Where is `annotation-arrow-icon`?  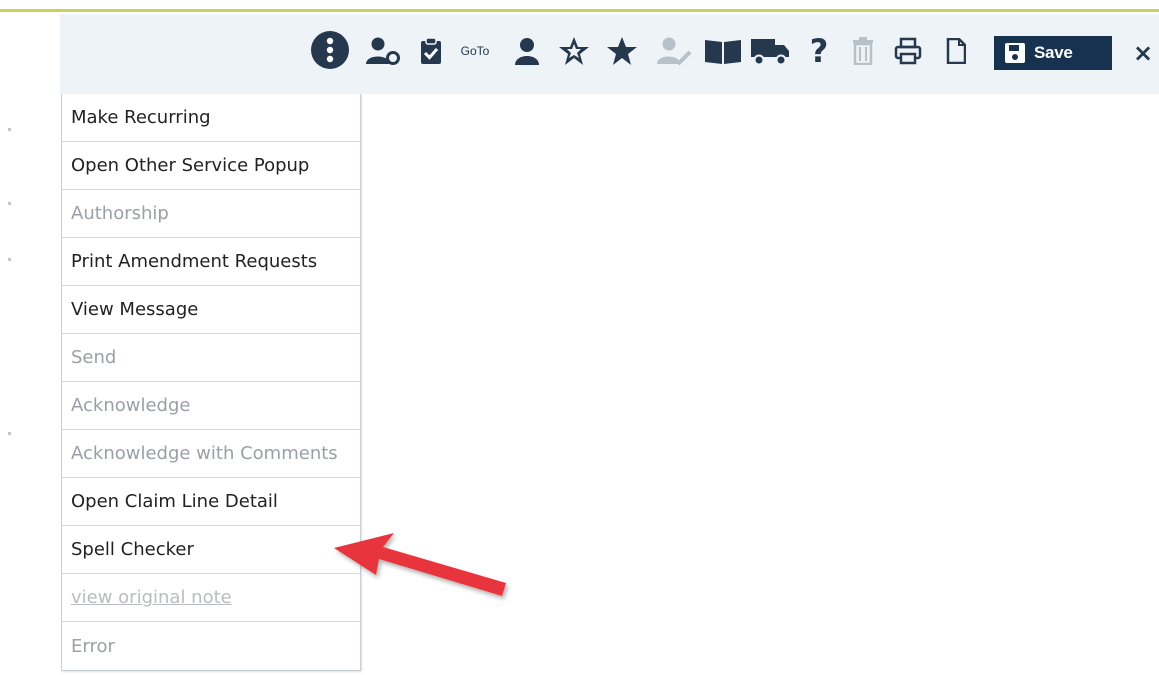 annotation-arrow-icon is located at coordinates (420, 564).